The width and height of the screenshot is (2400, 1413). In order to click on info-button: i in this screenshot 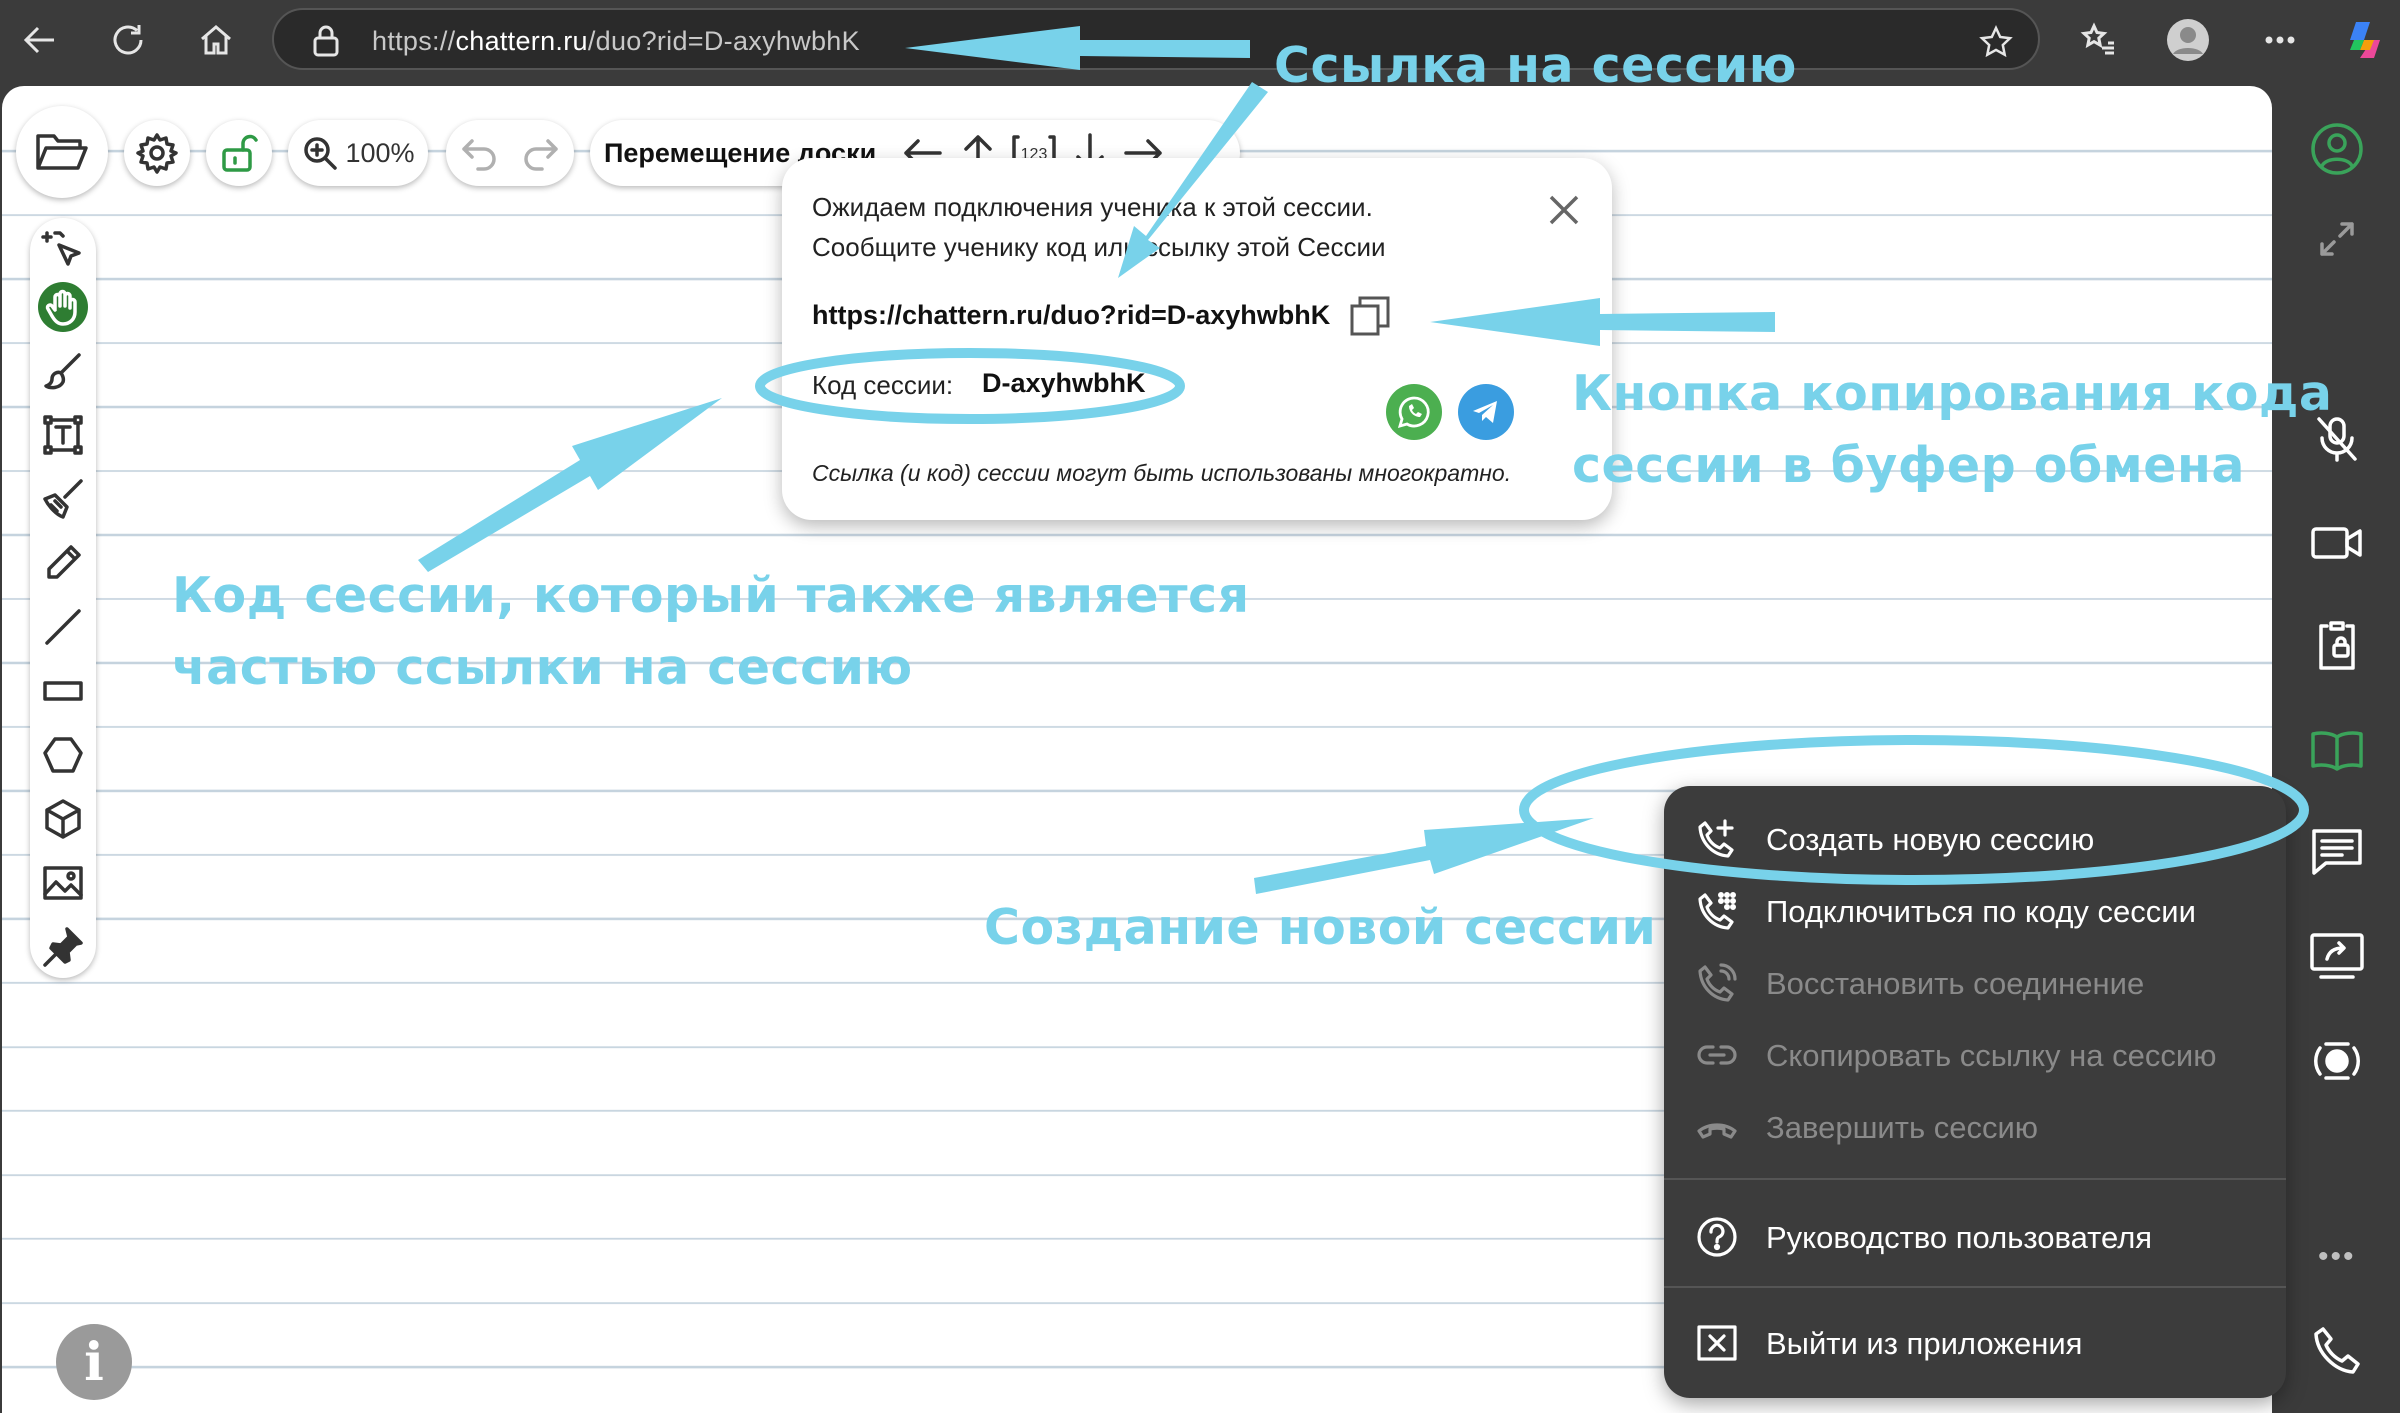, I will do `click(94, 1362)`.